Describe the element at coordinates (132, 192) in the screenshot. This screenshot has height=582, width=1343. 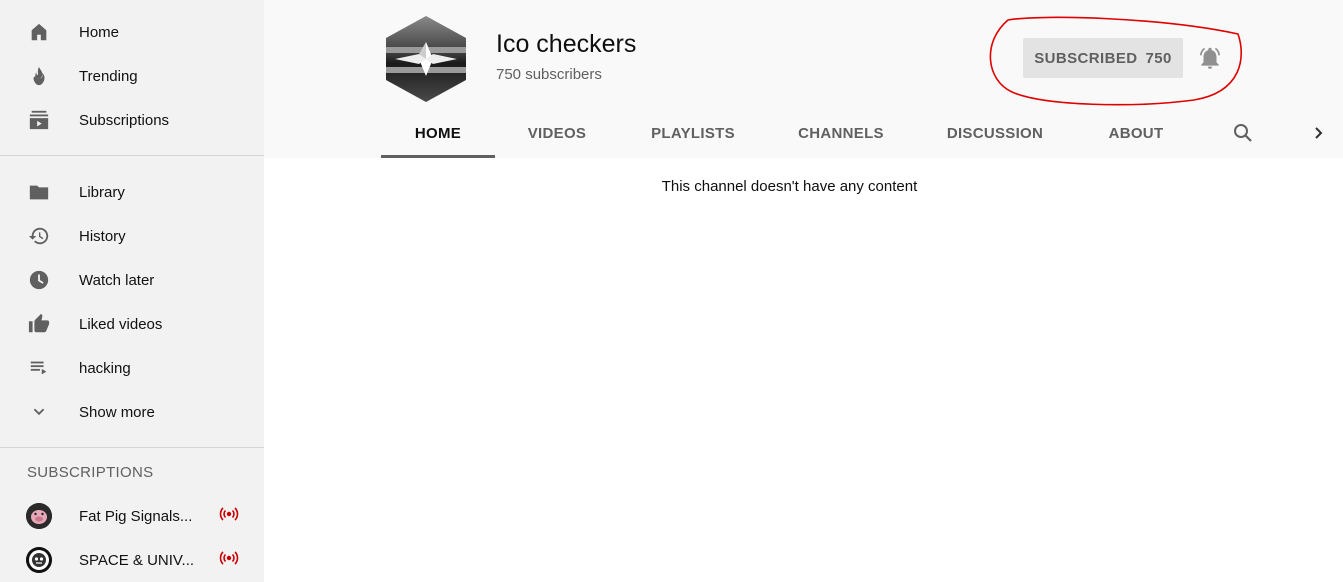
I see `sidebar-item-library: Library` at that location.